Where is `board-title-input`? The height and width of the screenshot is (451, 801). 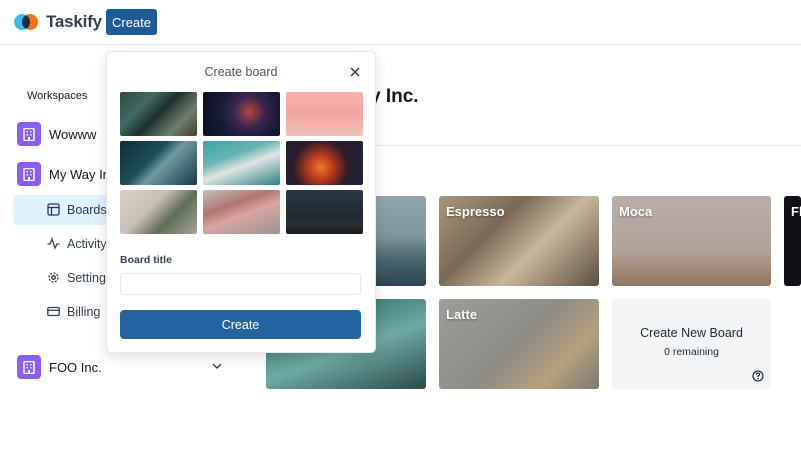
board-title-input is located at coordinates (240, 284).